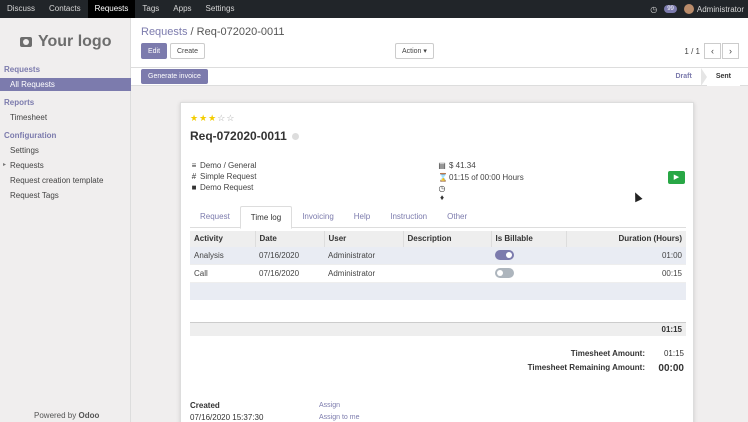  Describe the element at coordinates (713, 9) in the screenshot. I see `user-menu: Administrator` at that location.